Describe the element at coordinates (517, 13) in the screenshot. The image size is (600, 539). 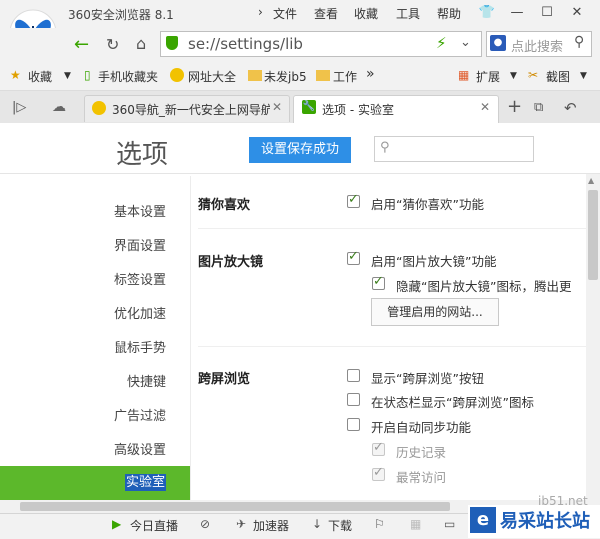
I see `minimize-button: —` at that location.